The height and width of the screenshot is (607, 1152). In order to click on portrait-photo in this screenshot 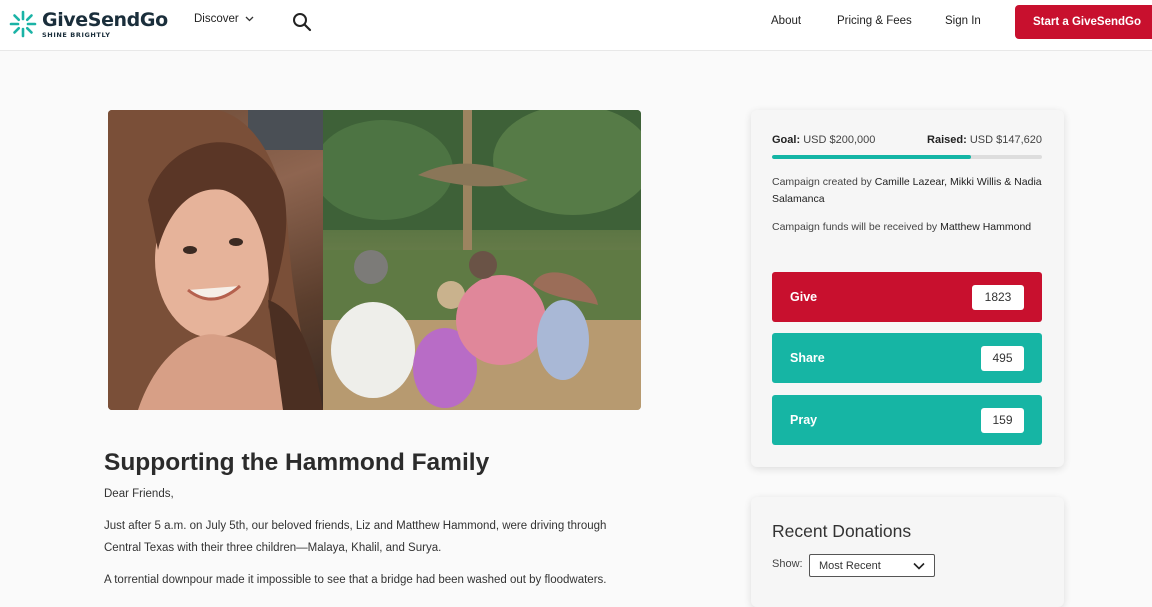, I will do `click(215, 260)`.